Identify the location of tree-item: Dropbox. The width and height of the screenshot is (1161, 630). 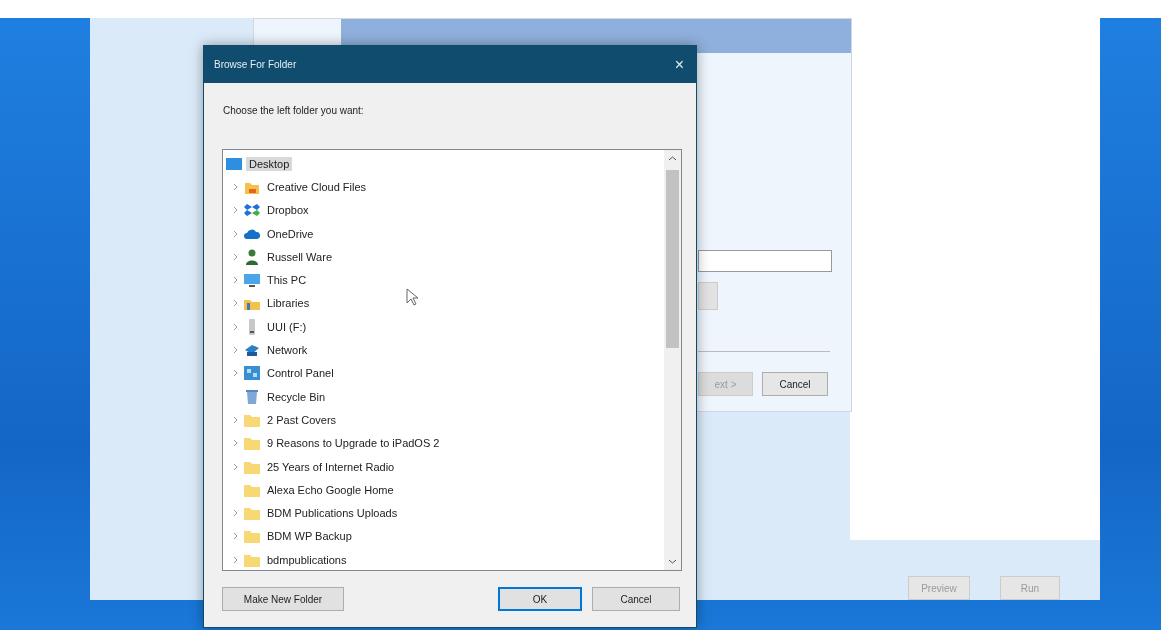
(288, 210).